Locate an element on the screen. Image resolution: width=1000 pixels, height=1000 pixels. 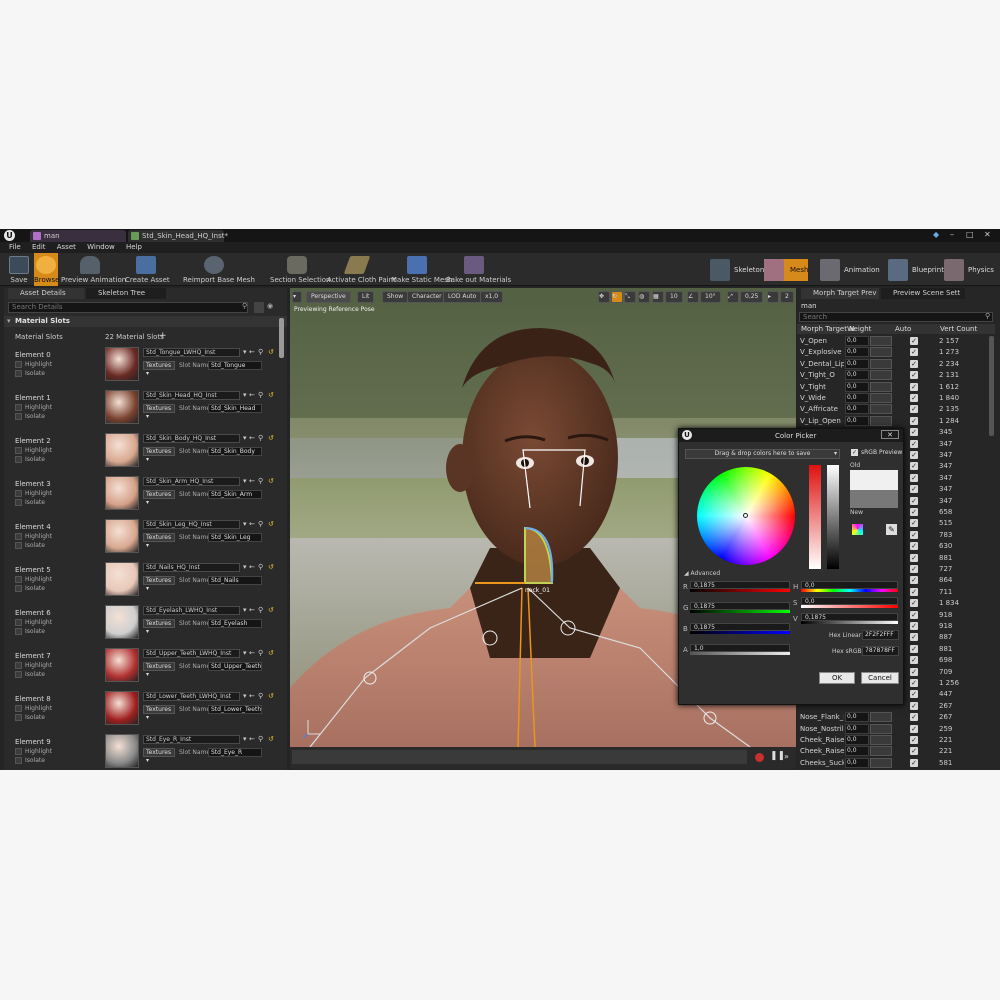
save-button: Save is located at coordinates (19, 269).